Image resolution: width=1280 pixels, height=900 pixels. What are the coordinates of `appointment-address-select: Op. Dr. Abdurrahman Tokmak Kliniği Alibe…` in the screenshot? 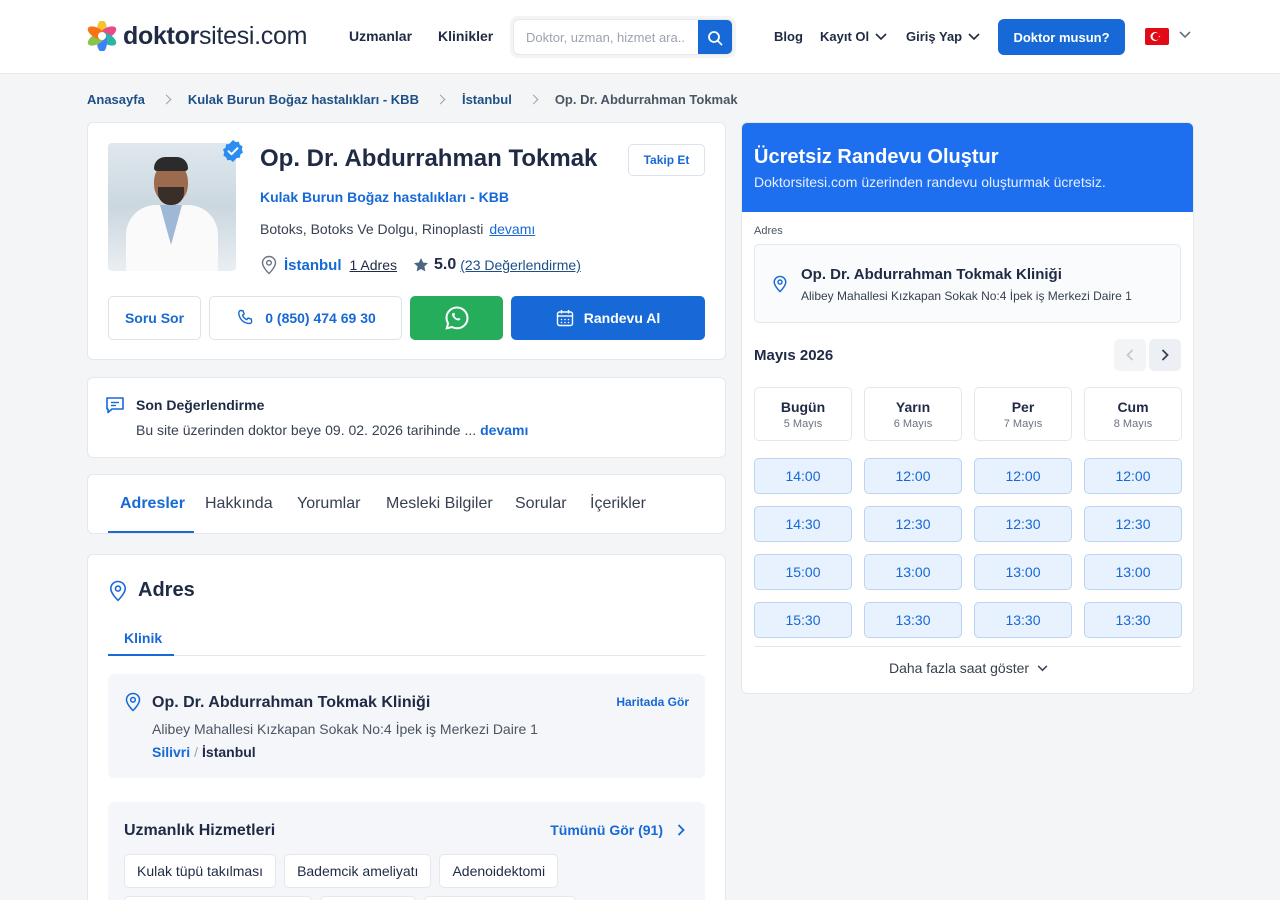 It's located at (967, 283).